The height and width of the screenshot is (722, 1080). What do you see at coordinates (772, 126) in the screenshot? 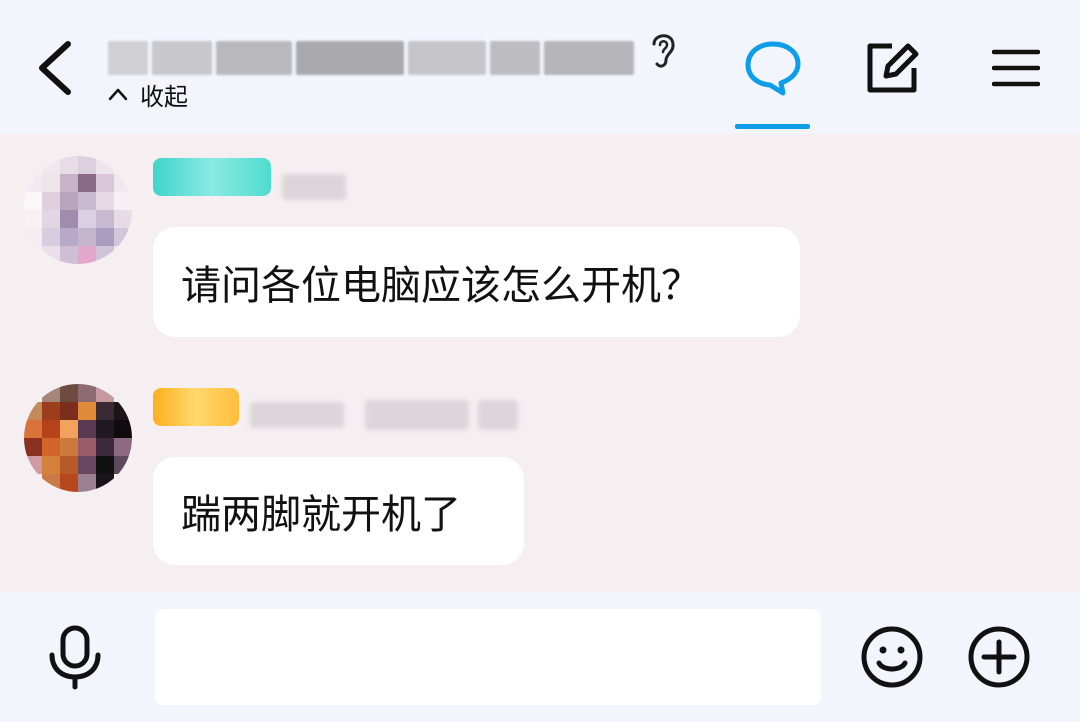
I see `active-tab-indicator` at bounding box center [772, 126].